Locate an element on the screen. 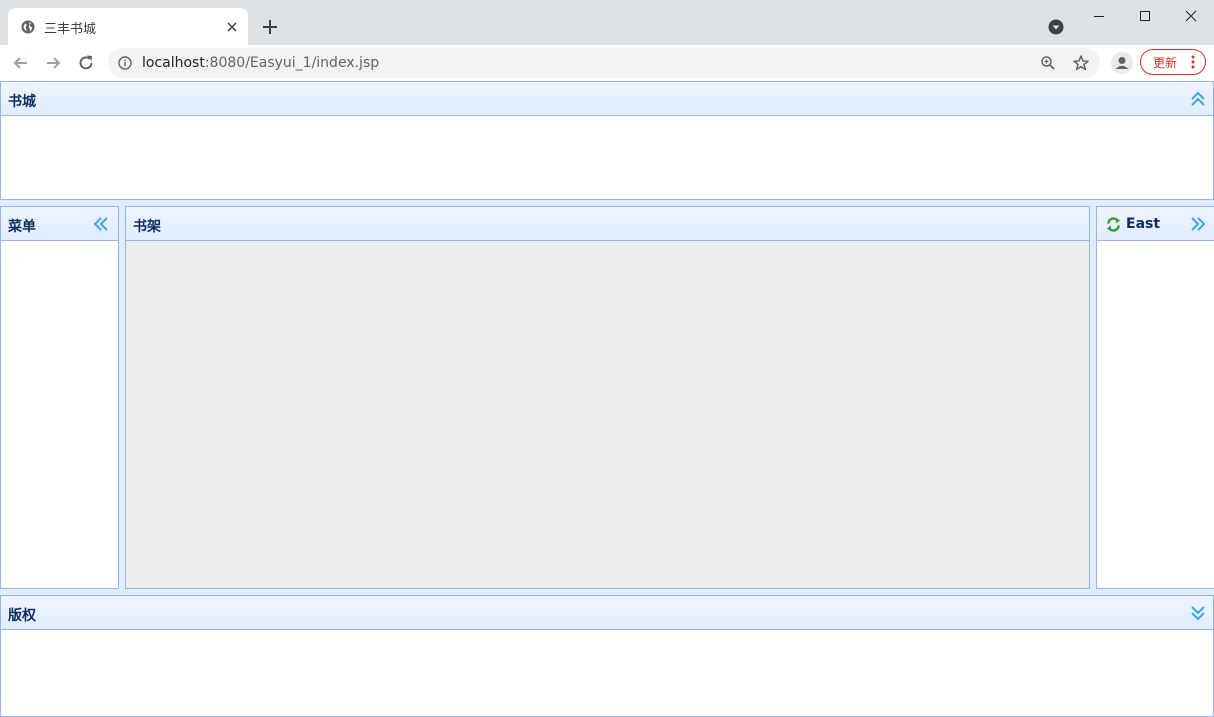 This screenshot has height=717, width=1214. east-panel: East is located at coordinates (1155, 397).